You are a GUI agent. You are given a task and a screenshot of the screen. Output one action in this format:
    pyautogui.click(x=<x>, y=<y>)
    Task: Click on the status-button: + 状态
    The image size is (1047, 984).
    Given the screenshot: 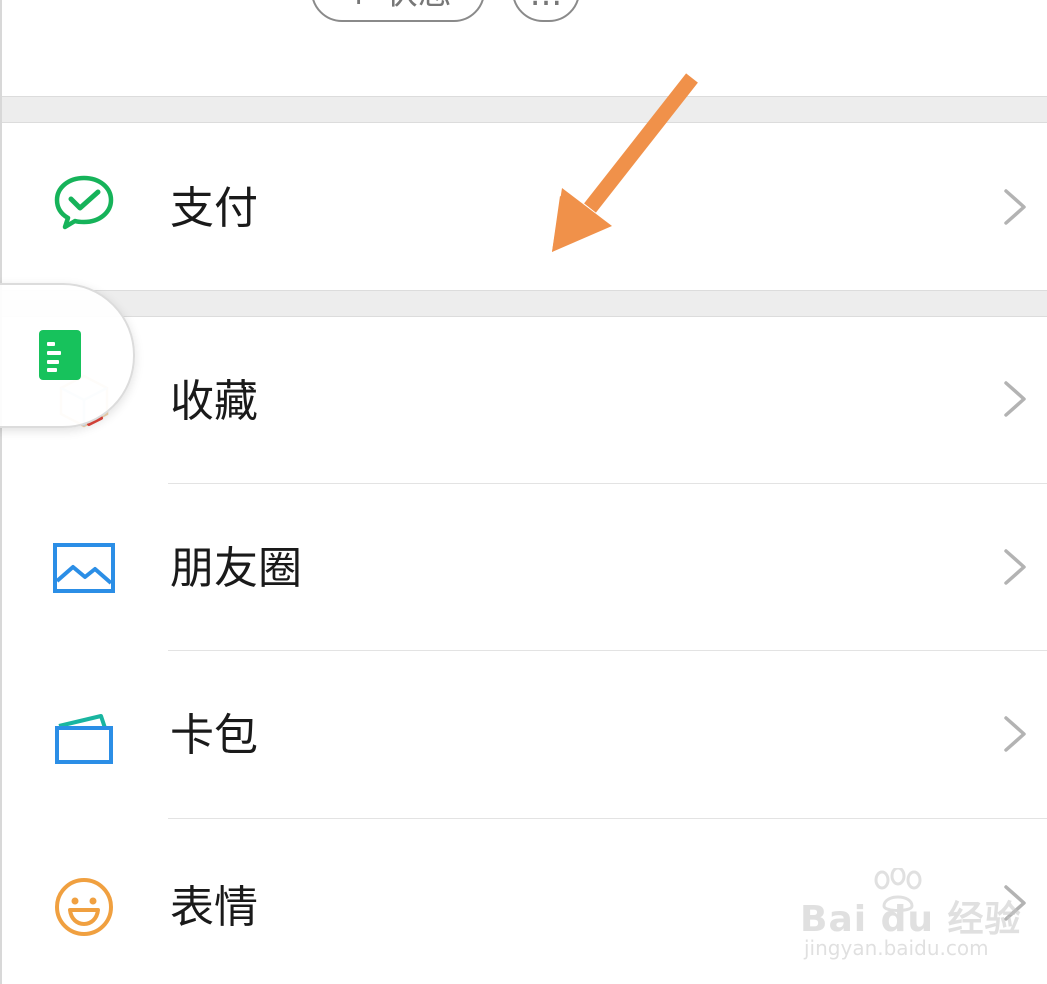 What is the action you would take?
    pyautogui.click(x=398, y=11)
    